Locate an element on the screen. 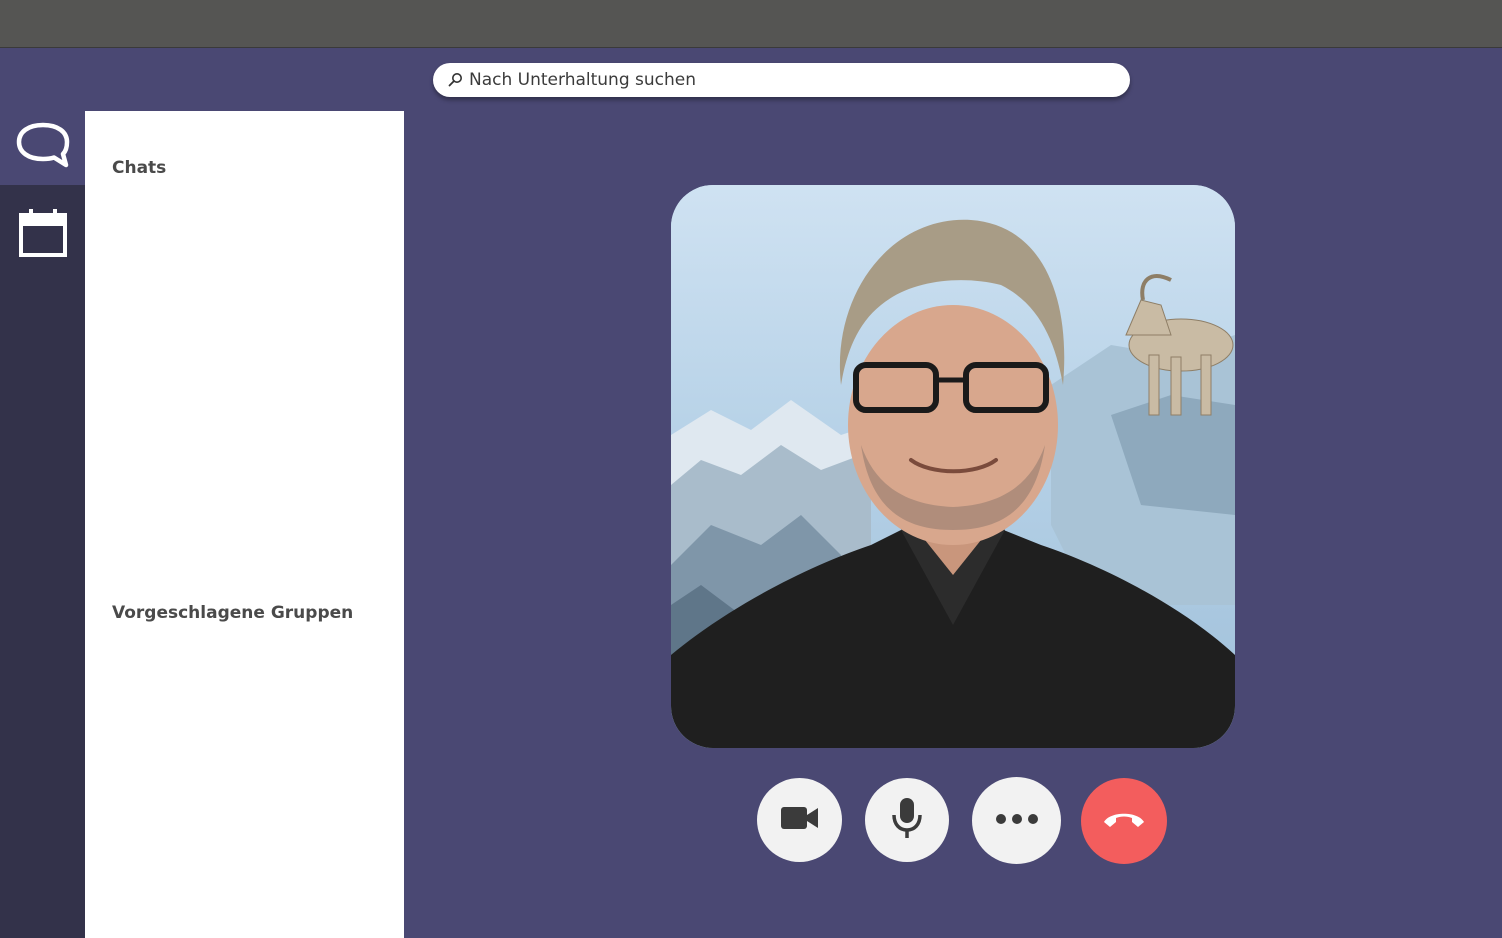 This screenshot has height=938, width=1502. microphone-button is located at coordinates (907, 820).